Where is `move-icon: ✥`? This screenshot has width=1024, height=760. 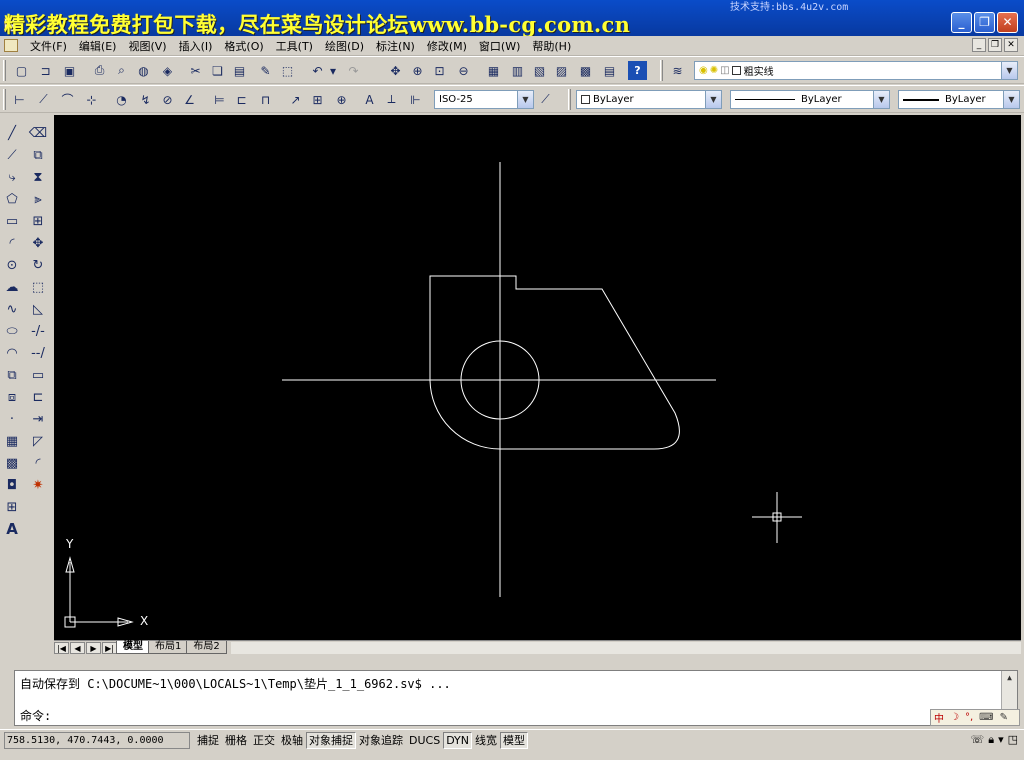 move-icon: ✥ is located at coordinates (38, 243).